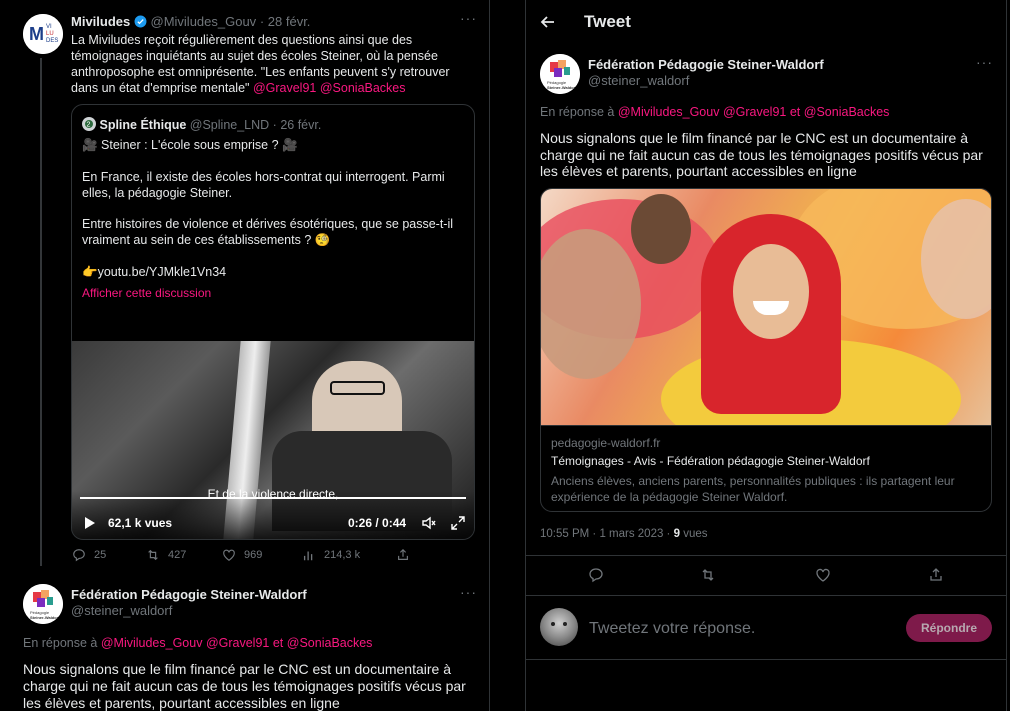  I want to click on back-arrow-icon, so click(548, 22).